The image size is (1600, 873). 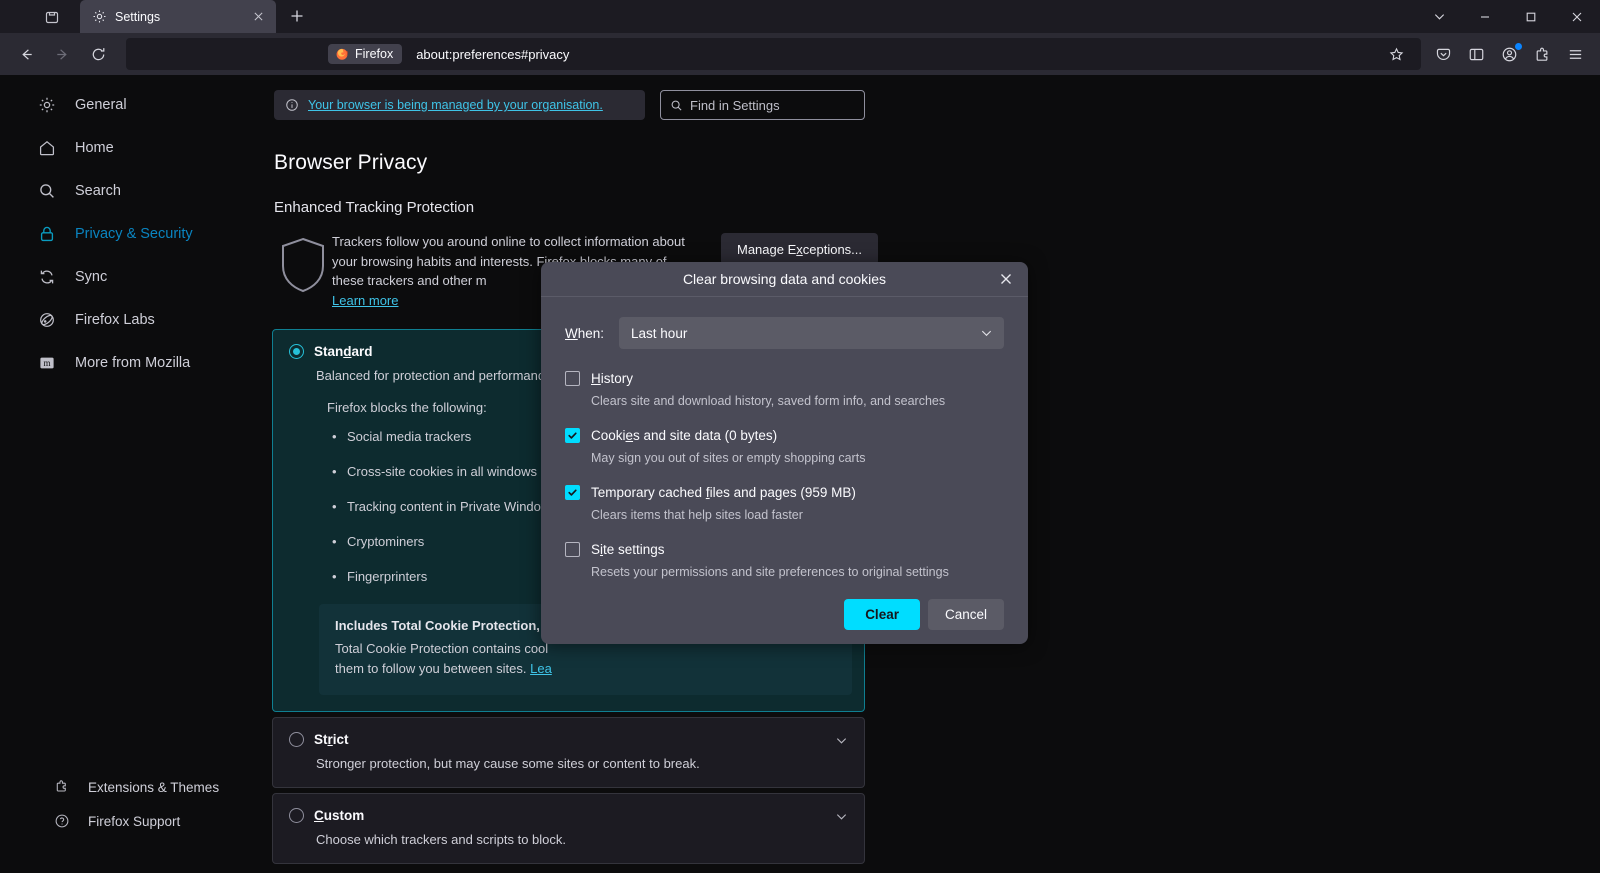 I want to click on clear-button: Clear, so click(x=882, y=614).